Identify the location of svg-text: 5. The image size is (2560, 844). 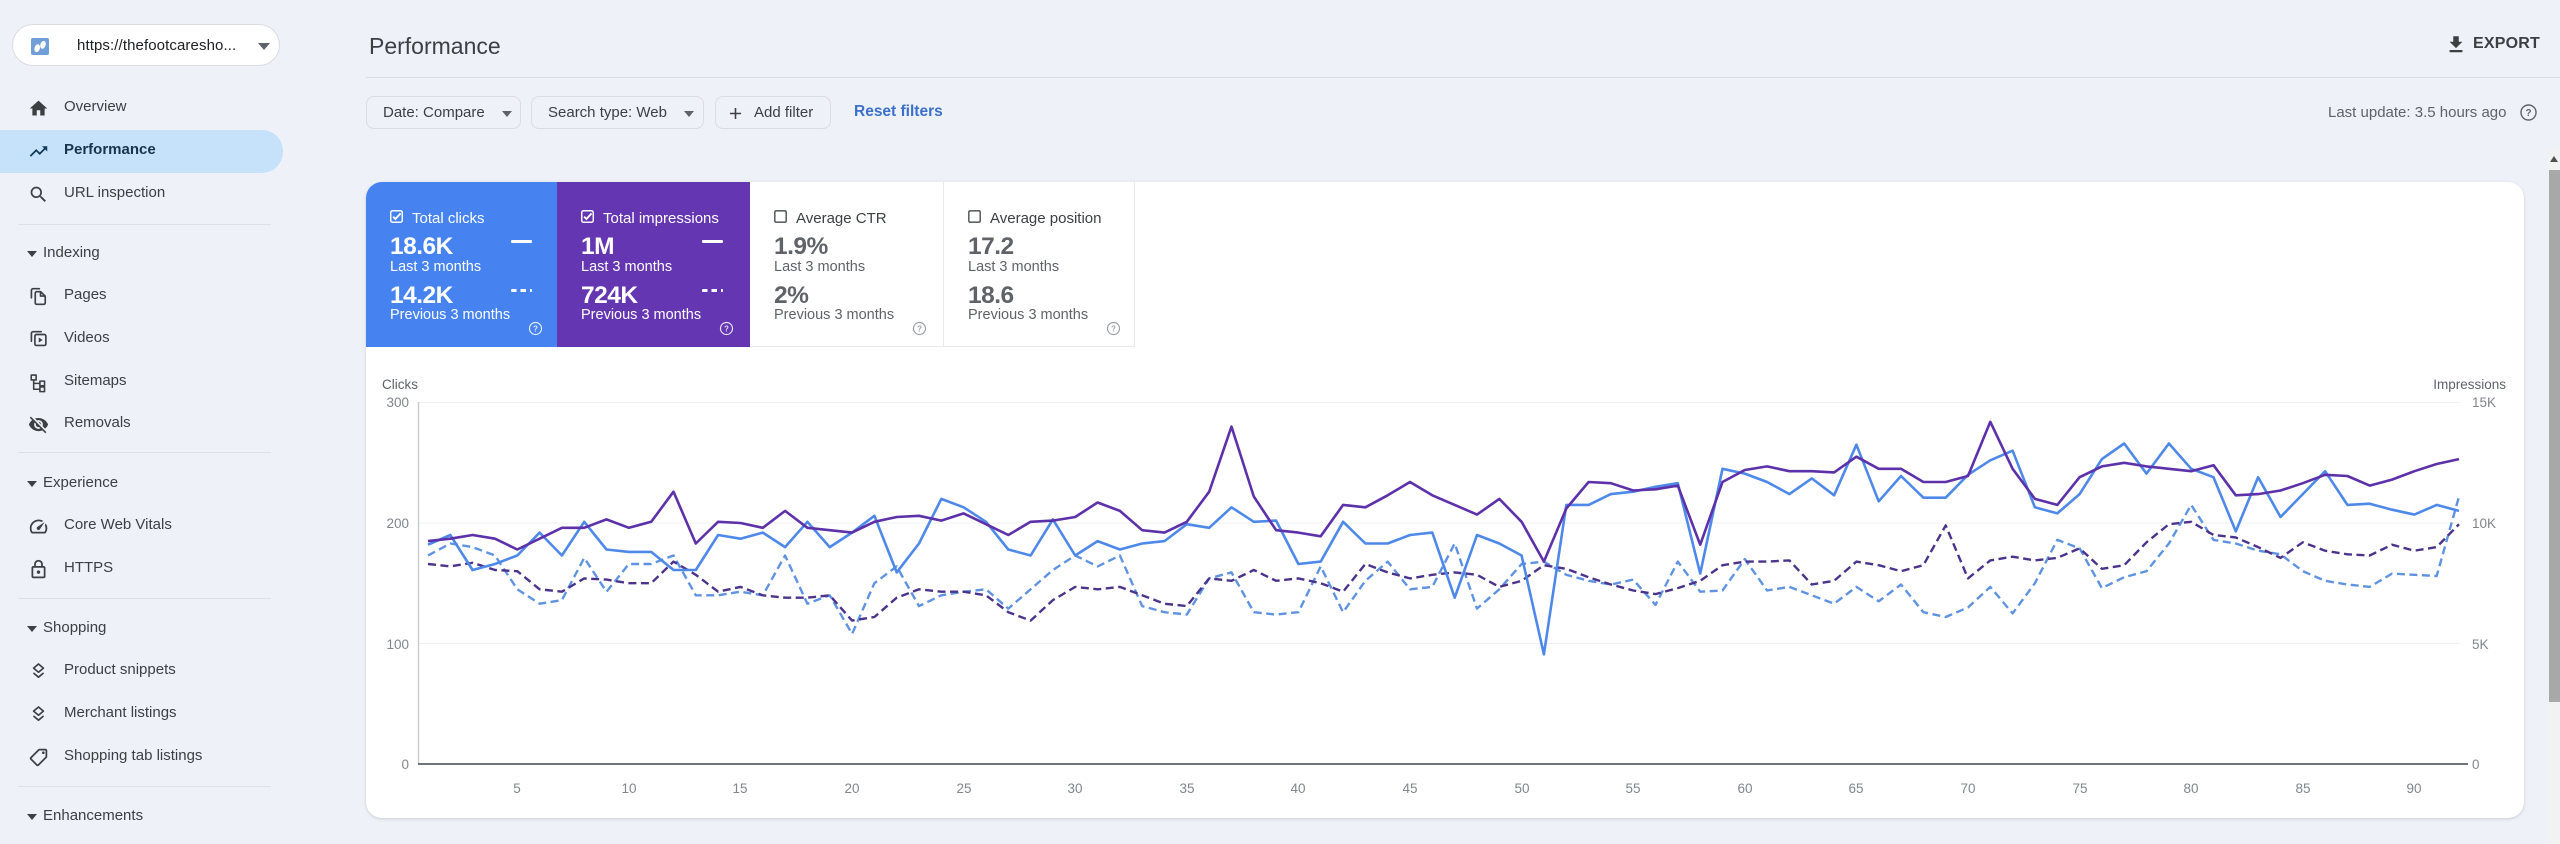
(517, 788).